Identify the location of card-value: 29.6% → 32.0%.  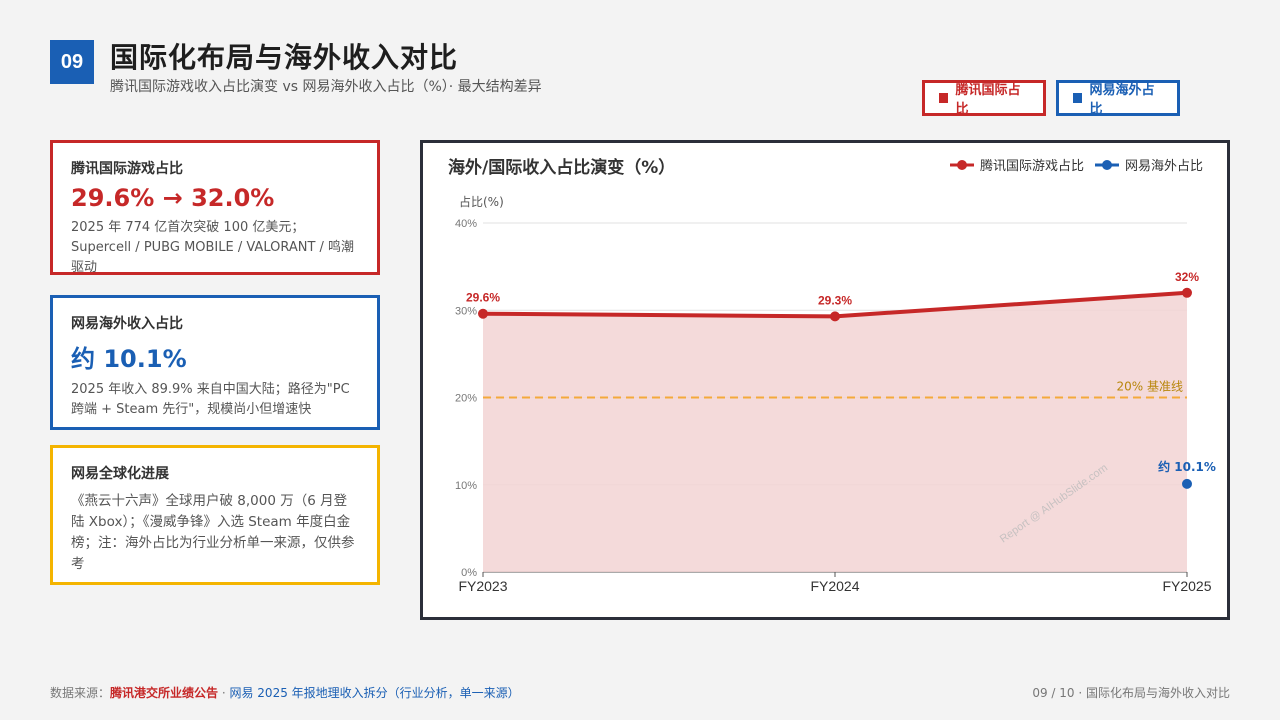
(173, 198).